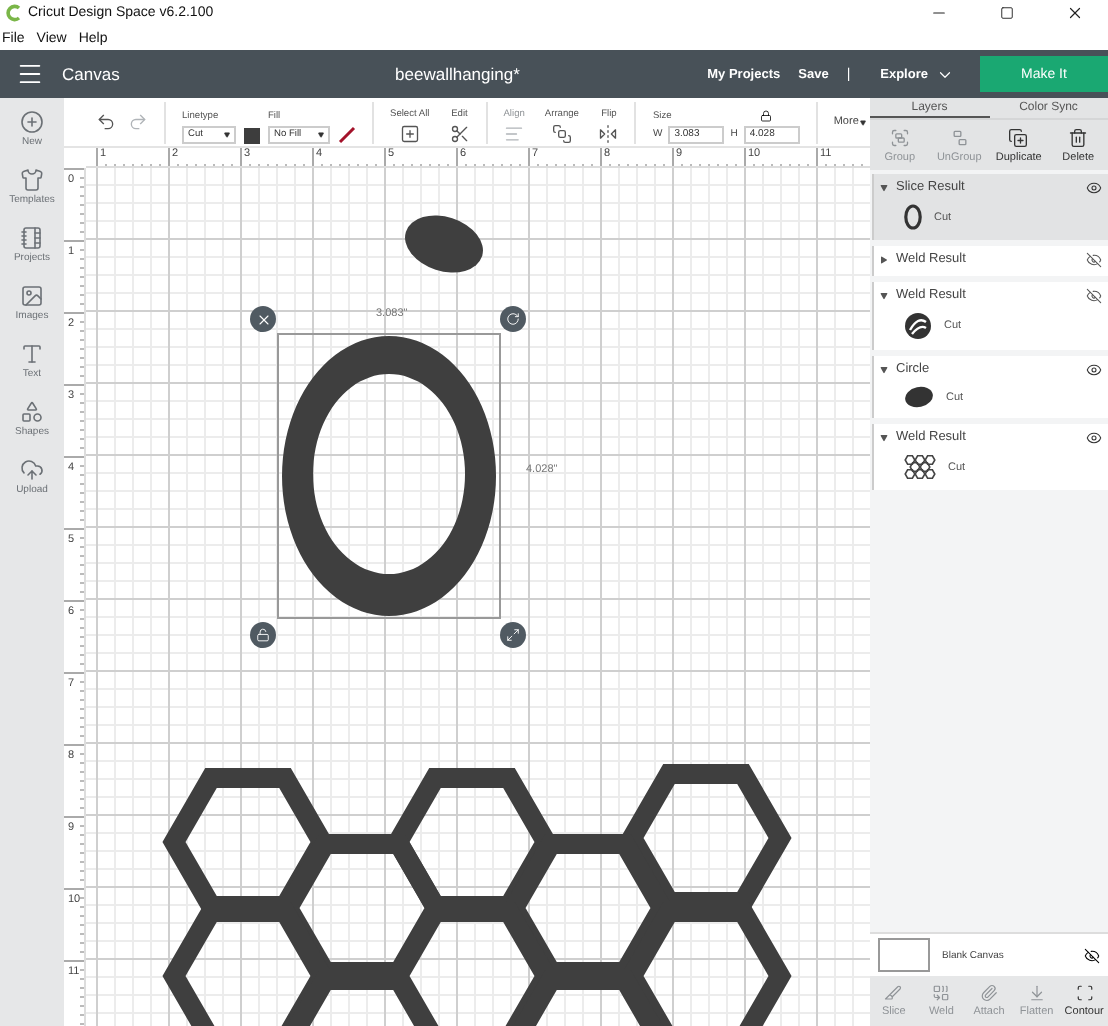 The image size is (1108, 1026). What do you see at coordinates (514, 133) in the screenshot?
I see `align-icon` at bounding box center [514, 133].